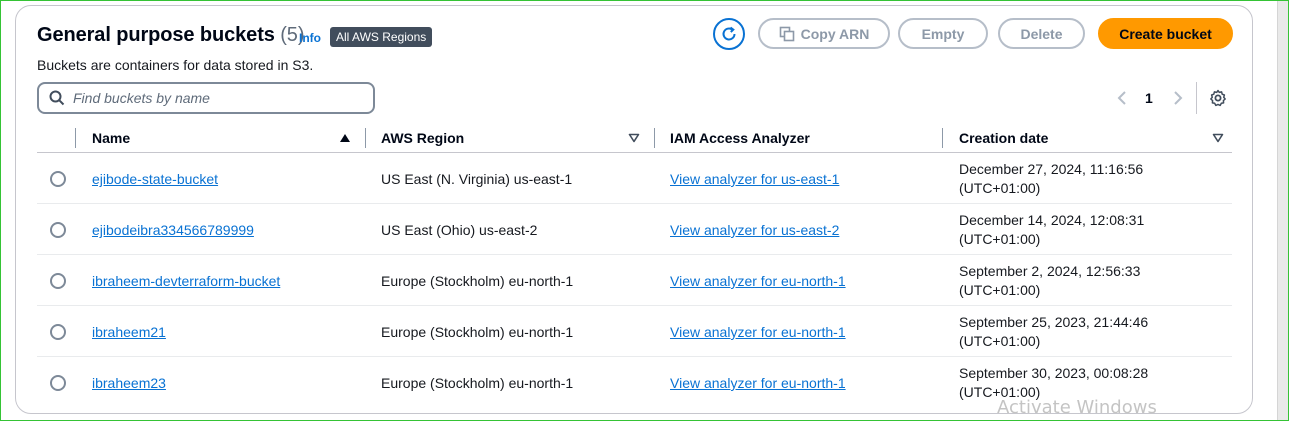 The height and width of the screenshot is (421, 1289). What do you see at coordinates (129, 383) in the screenshot?
I see `bucket-name-link: ibraheem23` at bounding box center [129, 383].